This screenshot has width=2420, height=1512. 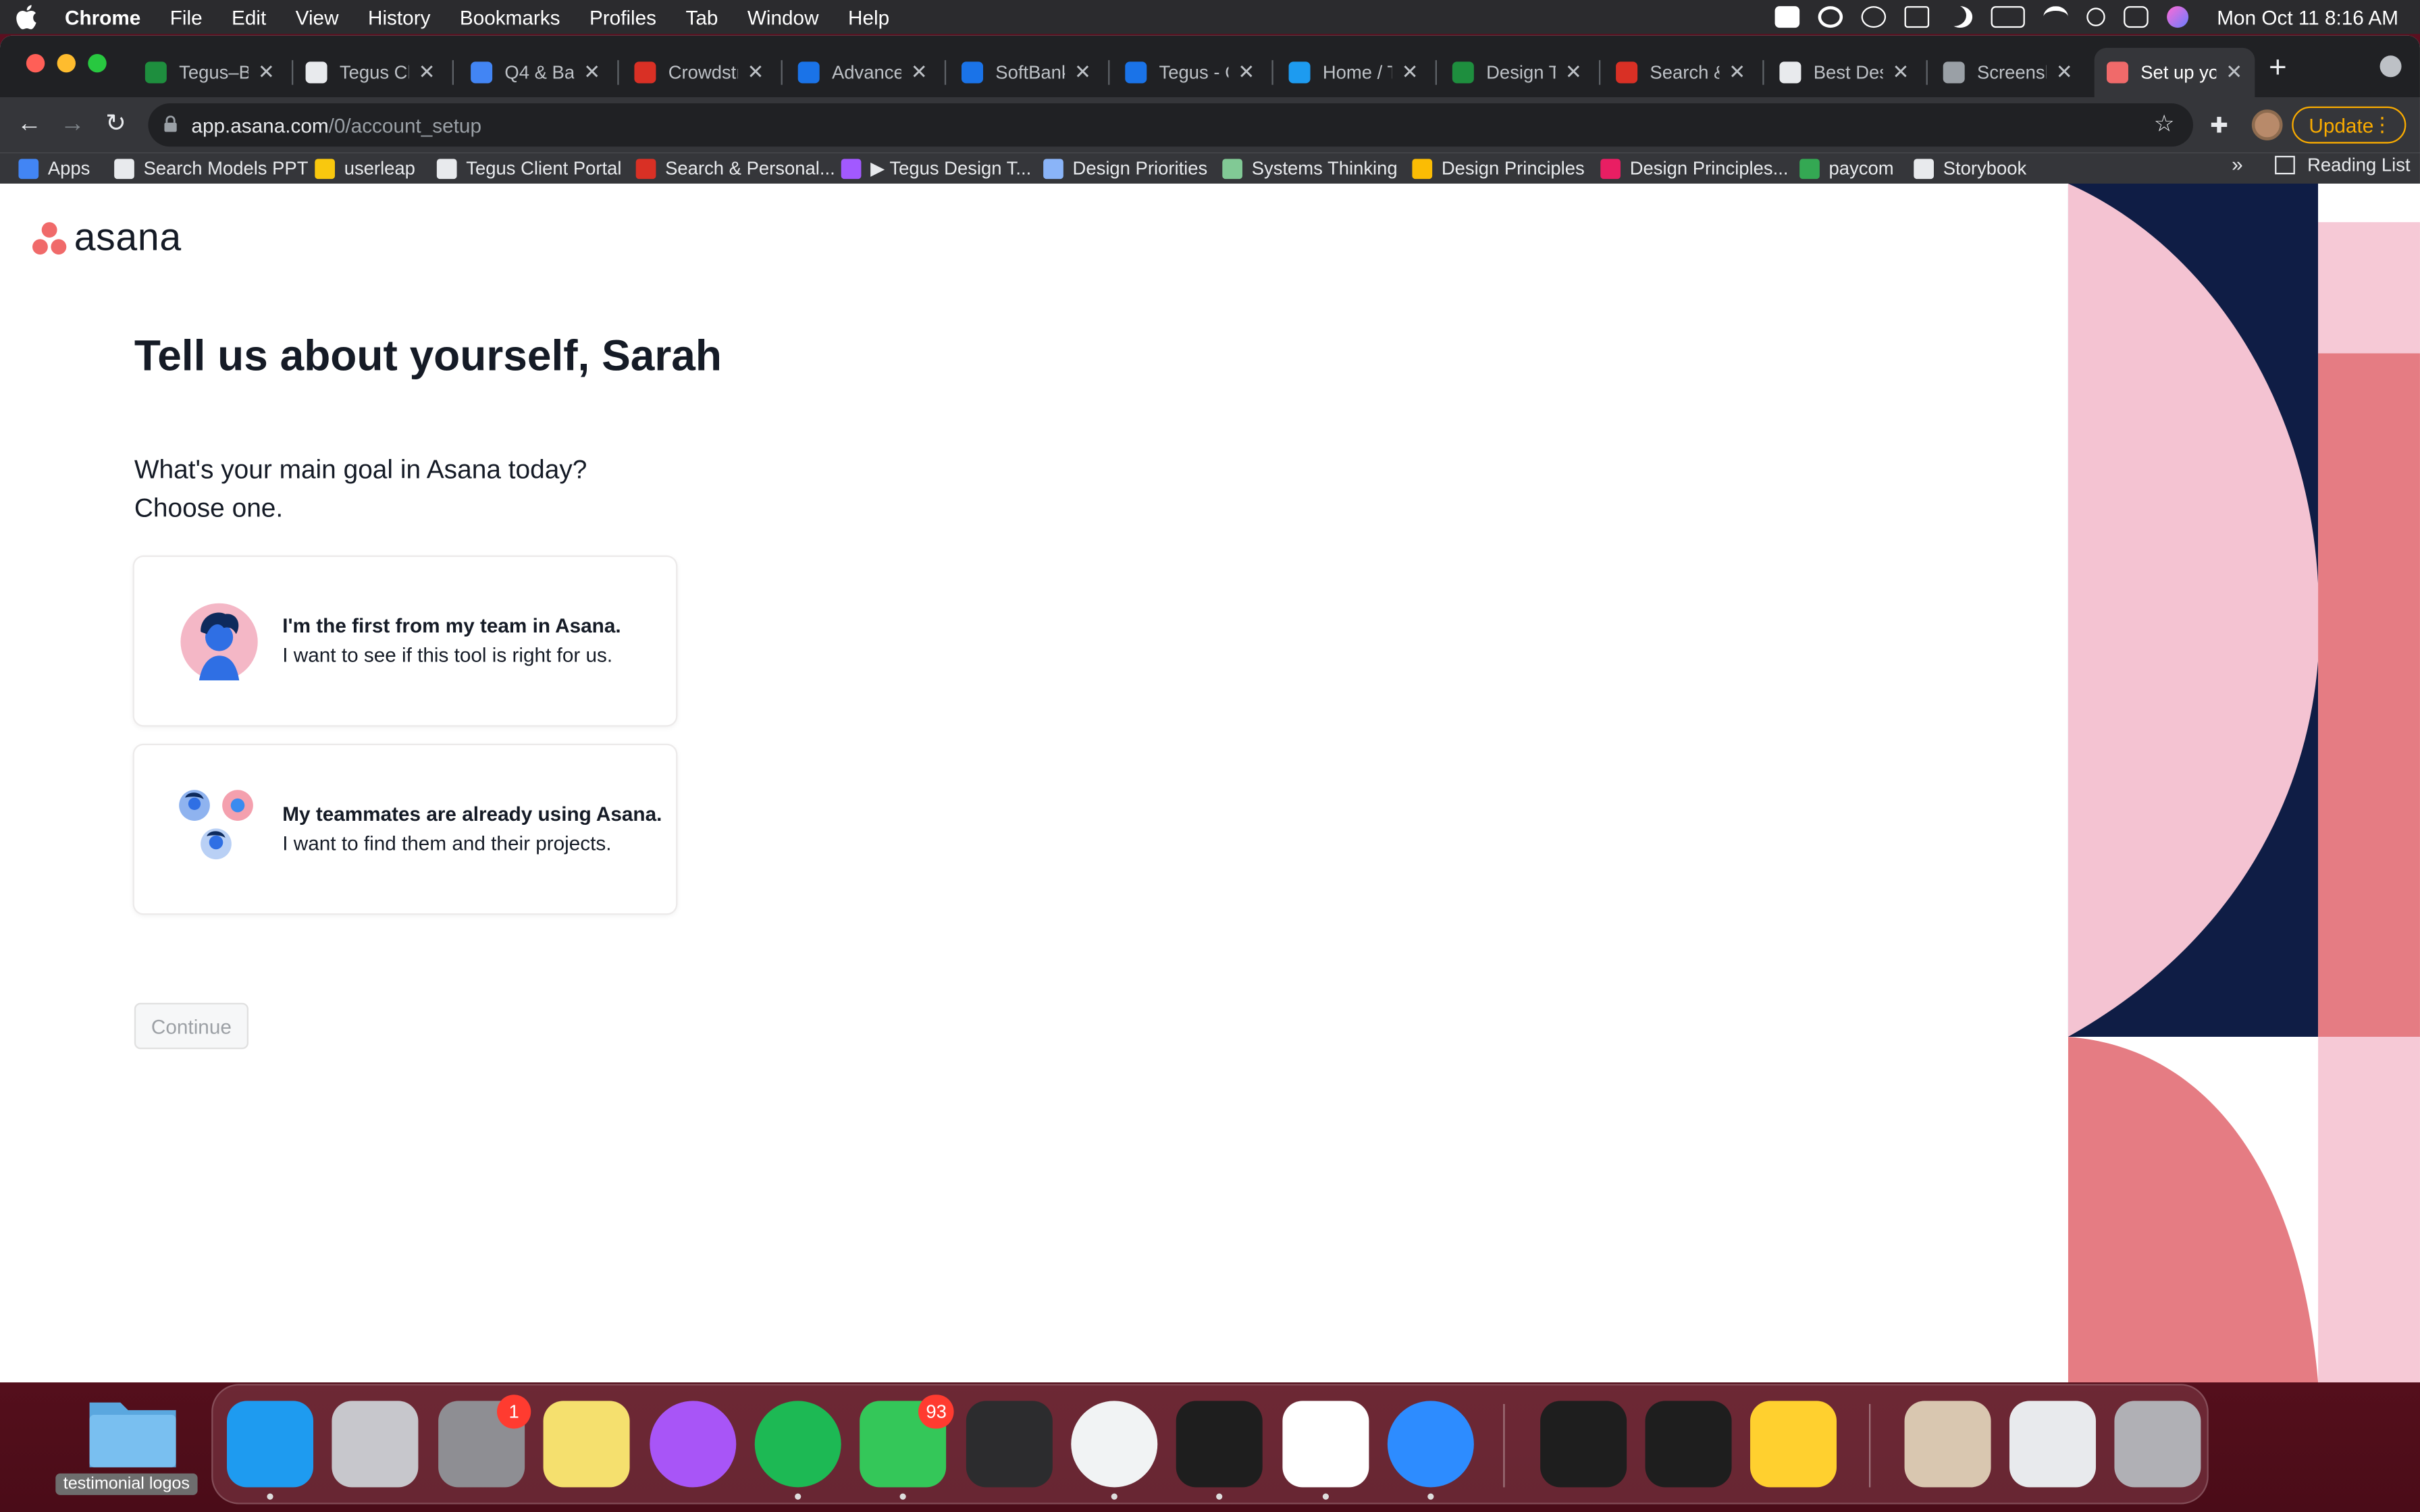 What do you see at coordinates (701, 16) in the screenshot?
I see `menu-tab: Tab` at bounding box center [701, 16].